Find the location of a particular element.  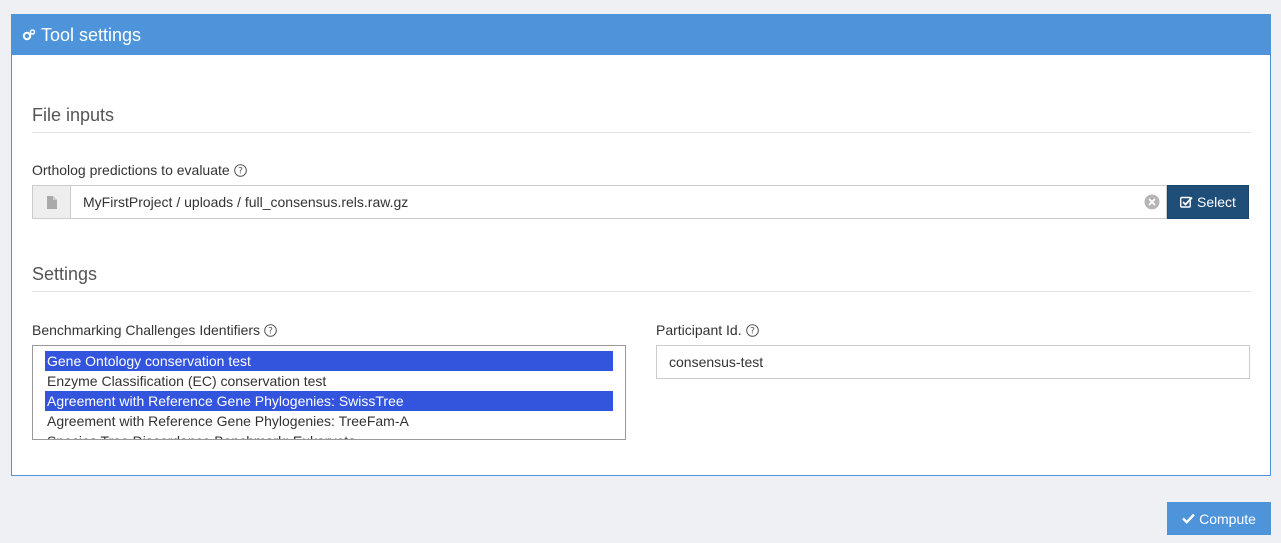

file-inputs-heading: File inputs is located at coordinates (641, 119).